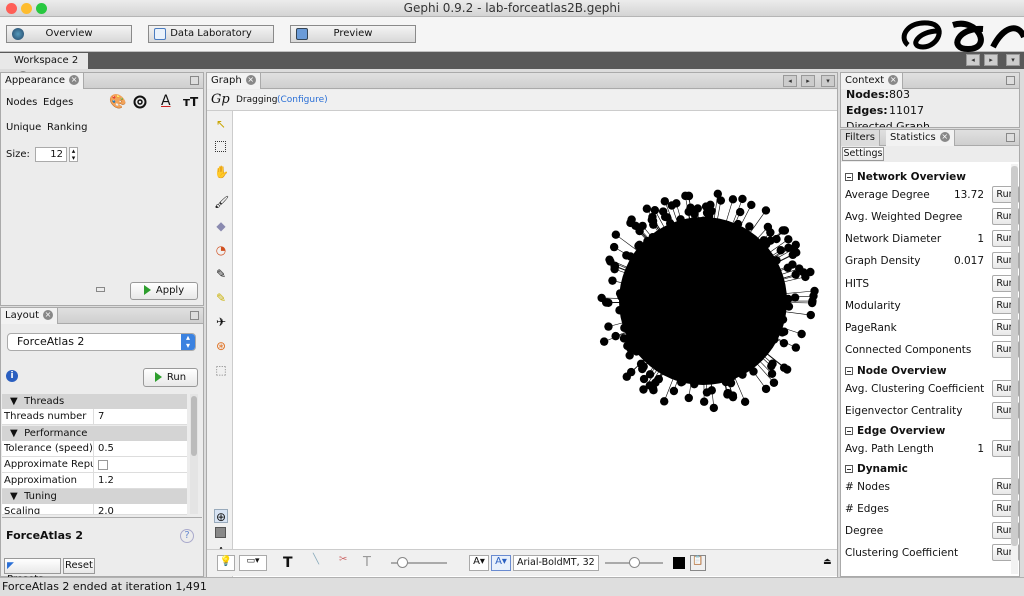 This screenshot has width=1024, height=596. What do you see at coordinates (679, 563) in the screenshot?
I see `label-color-swatch` at bounding box center [679, 563].